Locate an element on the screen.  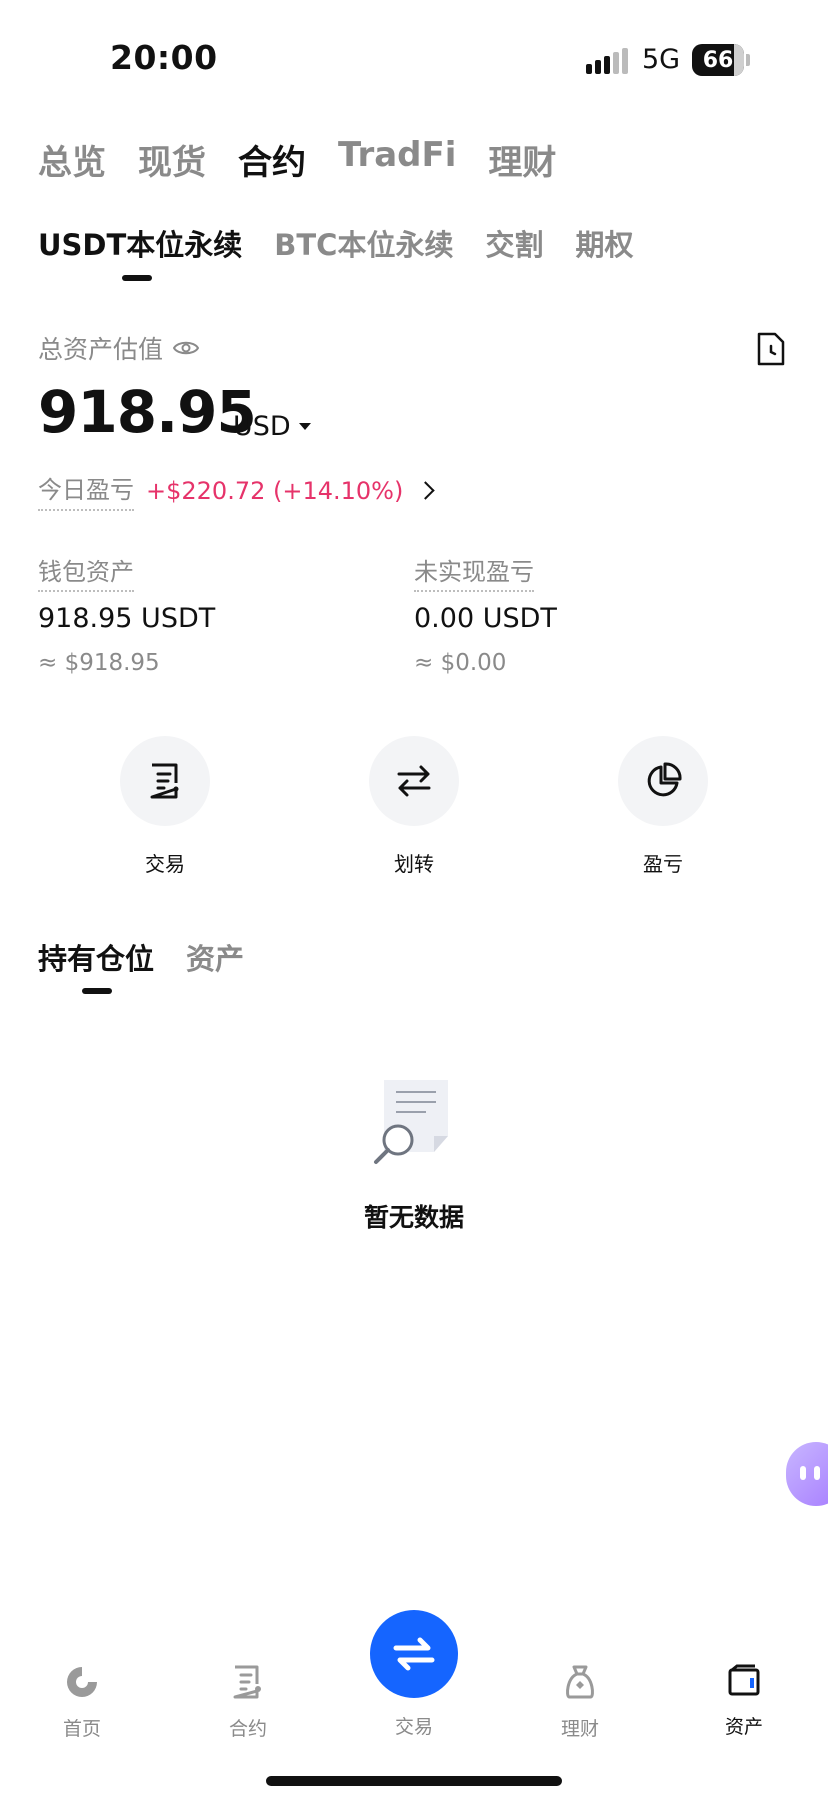
today-pnl-value: +$220.72 (+14.10%) is located at coordinates (275, 490).